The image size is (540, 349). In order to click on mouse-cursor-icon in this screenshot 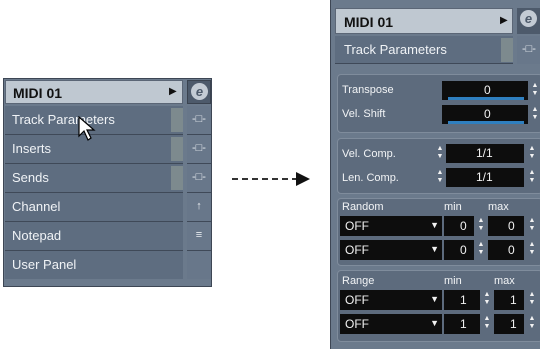, I will do `click(87, 128)`.